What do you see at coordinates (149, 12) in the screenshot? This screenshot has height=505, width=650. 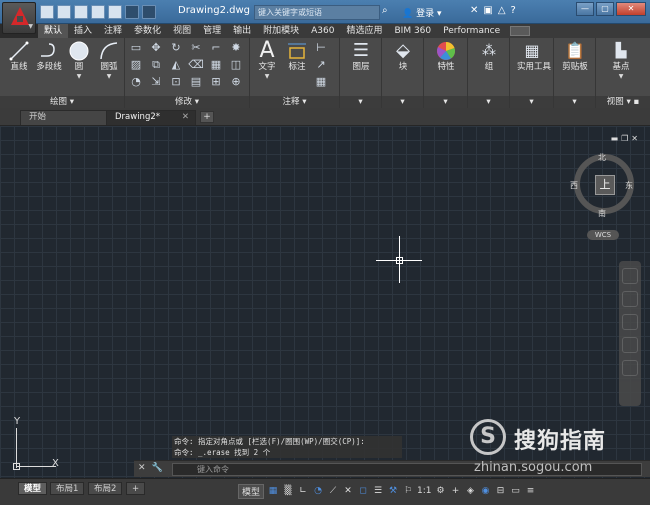 I see `redo-icon` at bounding box center [149, 12].